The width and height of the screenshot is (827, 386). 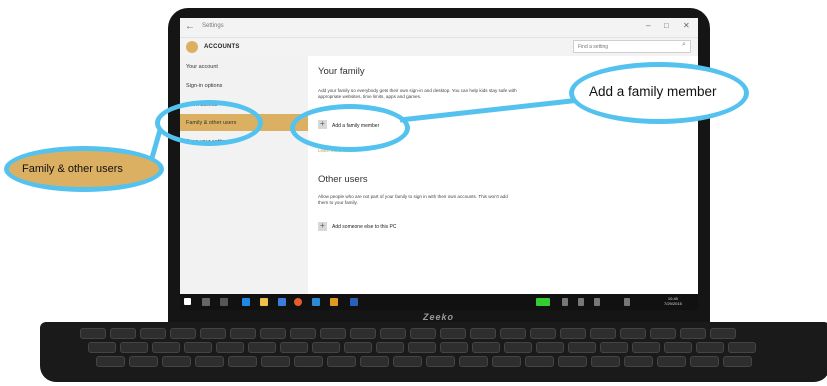 What do you see at coordinates (653, 91) in the screenshot?
I see `callout-add-member-text: Add a family member` at bounding box center [653, 91].